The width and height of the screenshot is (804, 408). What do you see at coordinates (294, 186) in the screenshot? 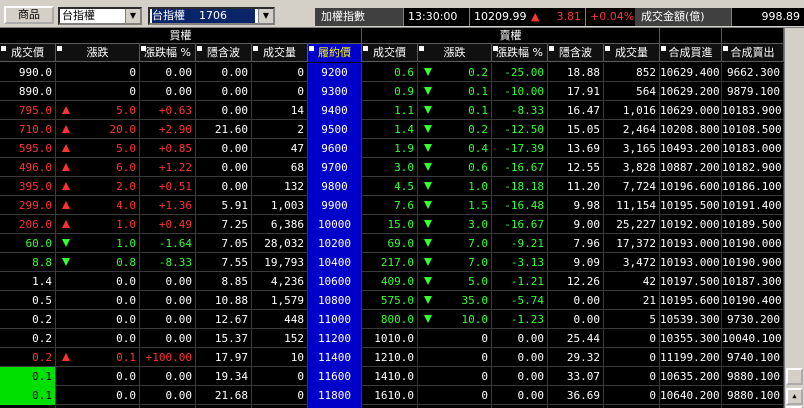
I see `call-volume-cell-value: 132` at bounding box center [294, 186].